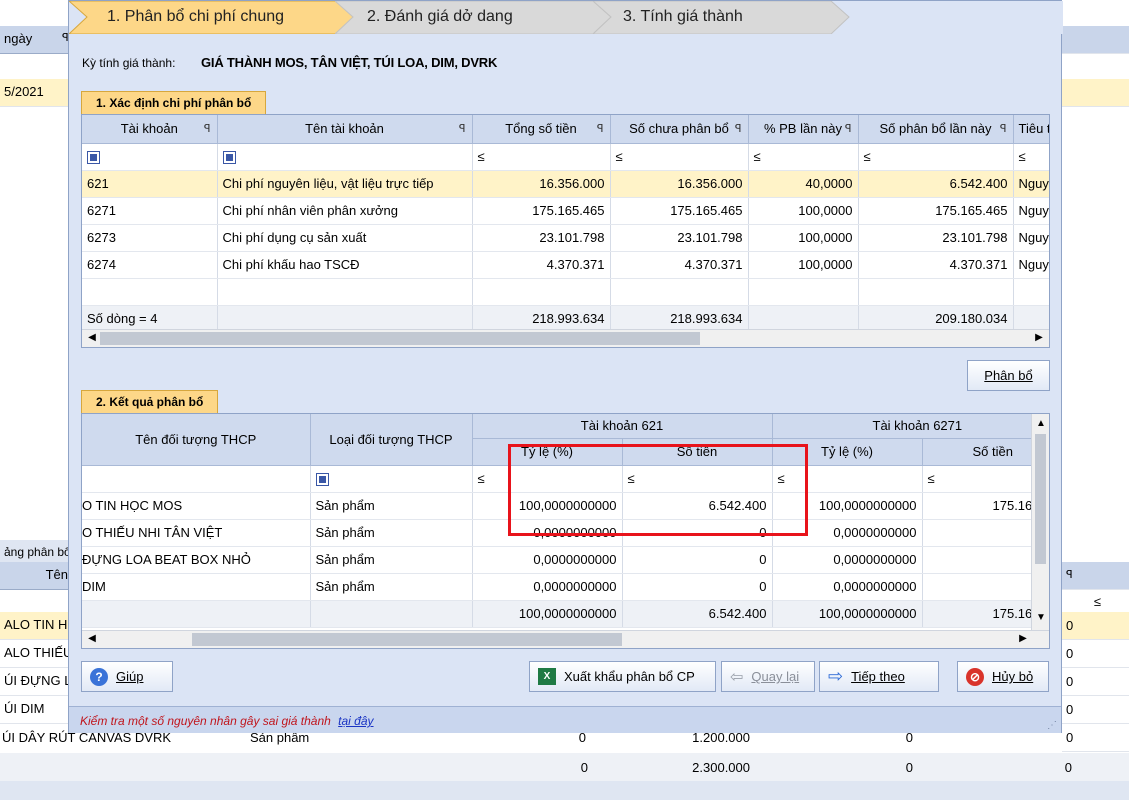 The image size is (1129, 800). Describe the element at coordinates (1041, 618) in the screenshot. I see `scroll-down-icon: ▼` at that location.